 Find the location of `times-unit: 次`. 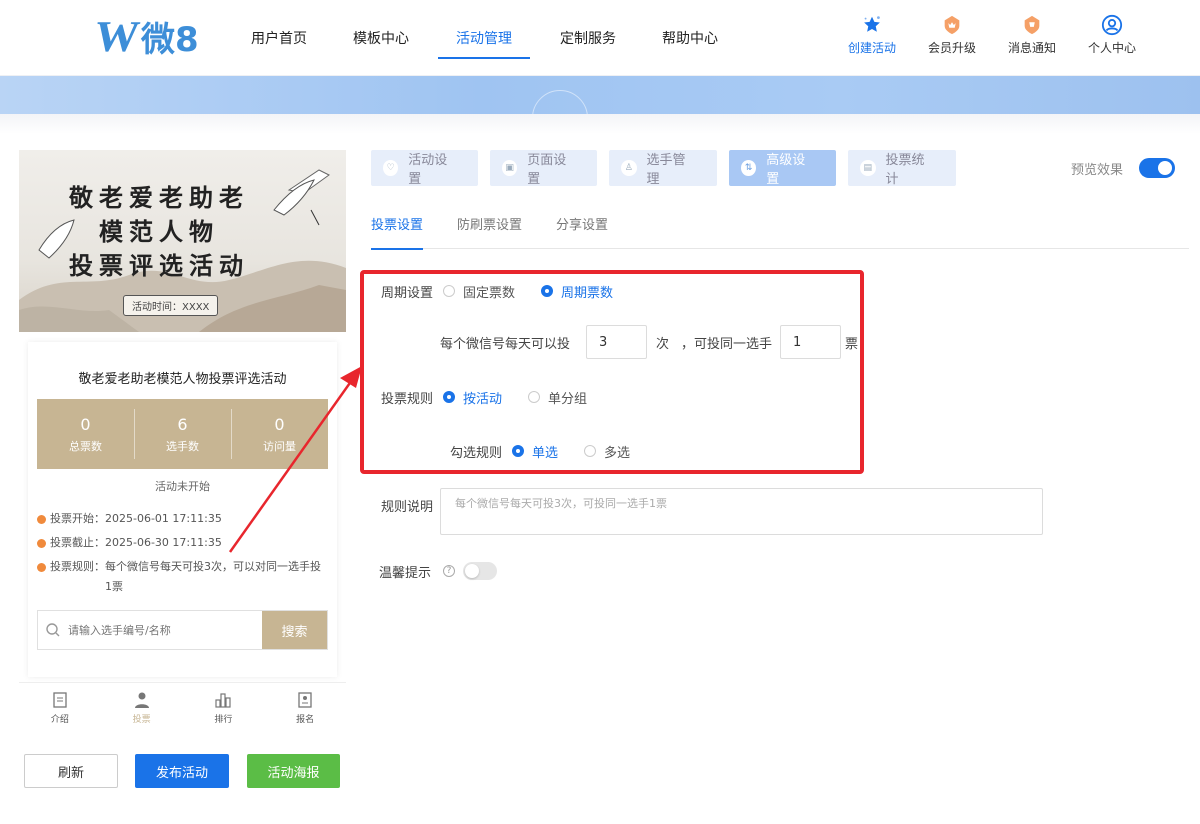

times-unit: 次 is located at coordinates (663, 344).